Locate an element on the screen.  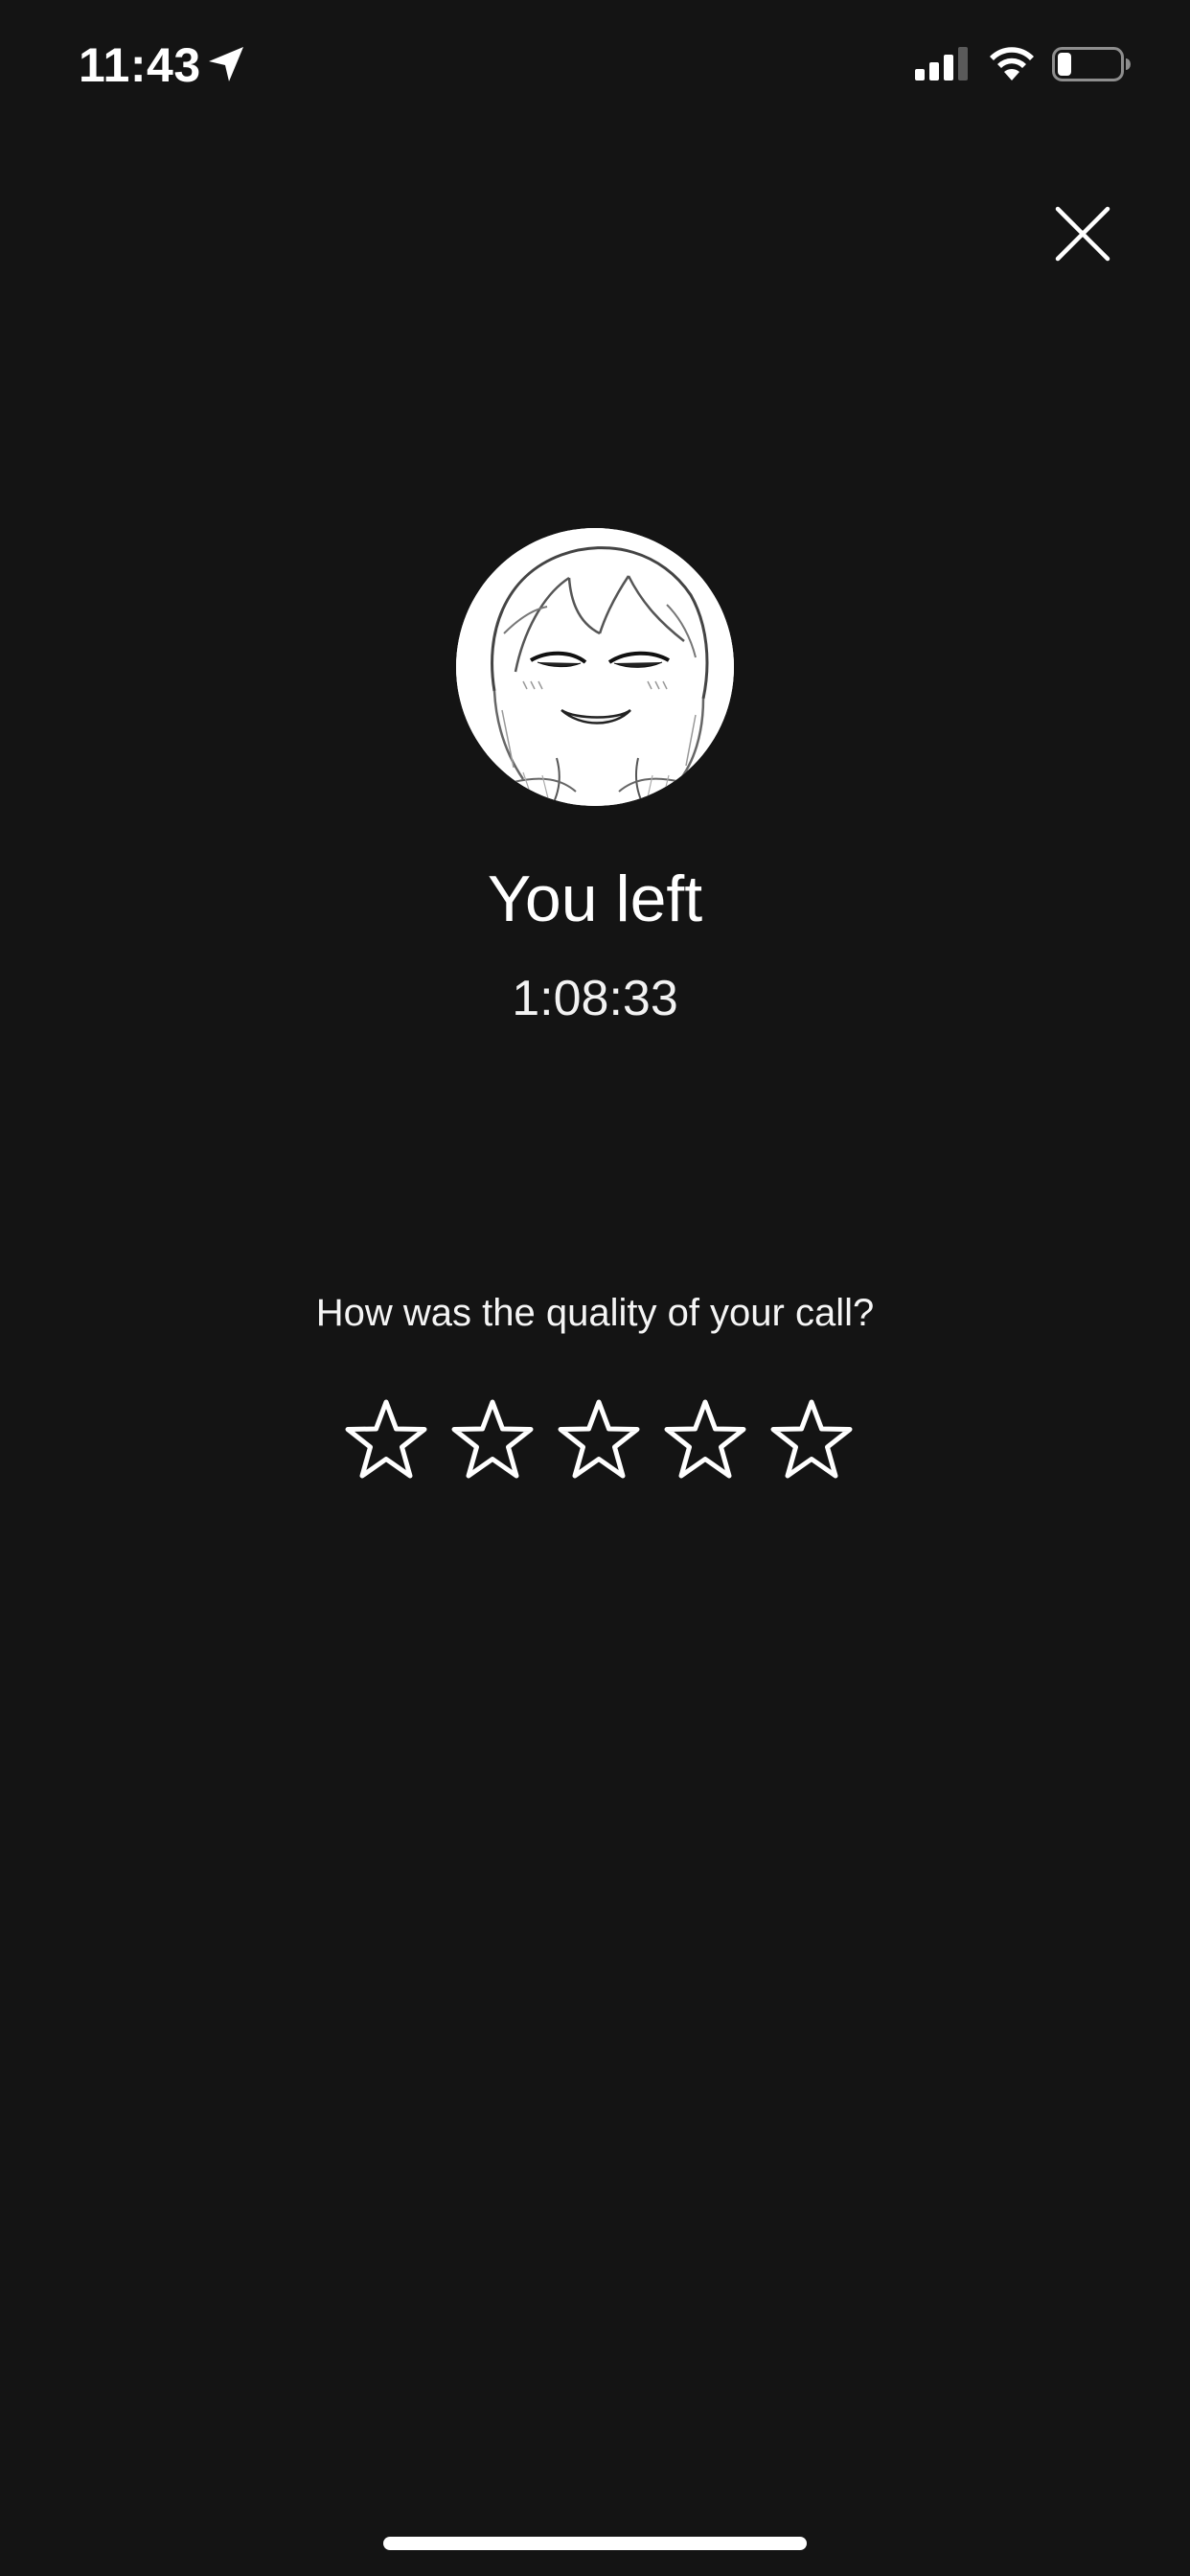
wifi-icon is located at coordinates (1012, 63).